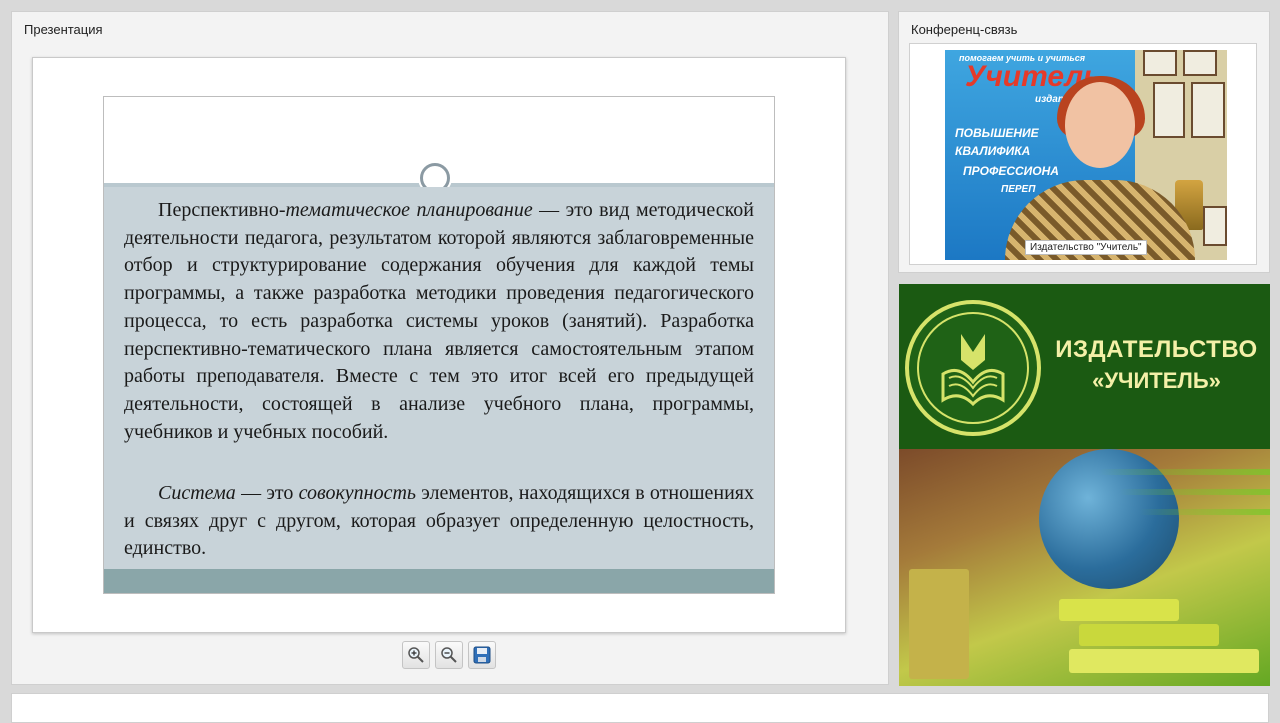 Image resolution: width=1280 pixels, height=723 pixels. What do you see at coordinates (222, 210) in the screenshot?
I see `slide-text-run: Перспективно-` at bounding box center [222, 210].